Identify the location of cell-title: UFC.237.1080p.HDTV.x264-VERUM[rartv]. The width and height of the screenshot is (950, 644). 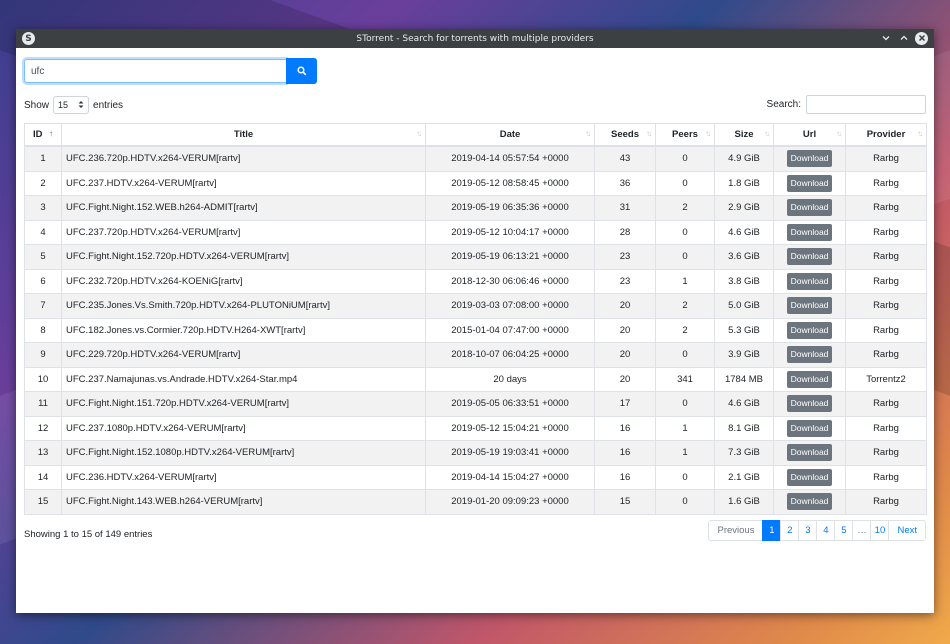
(243, 428).